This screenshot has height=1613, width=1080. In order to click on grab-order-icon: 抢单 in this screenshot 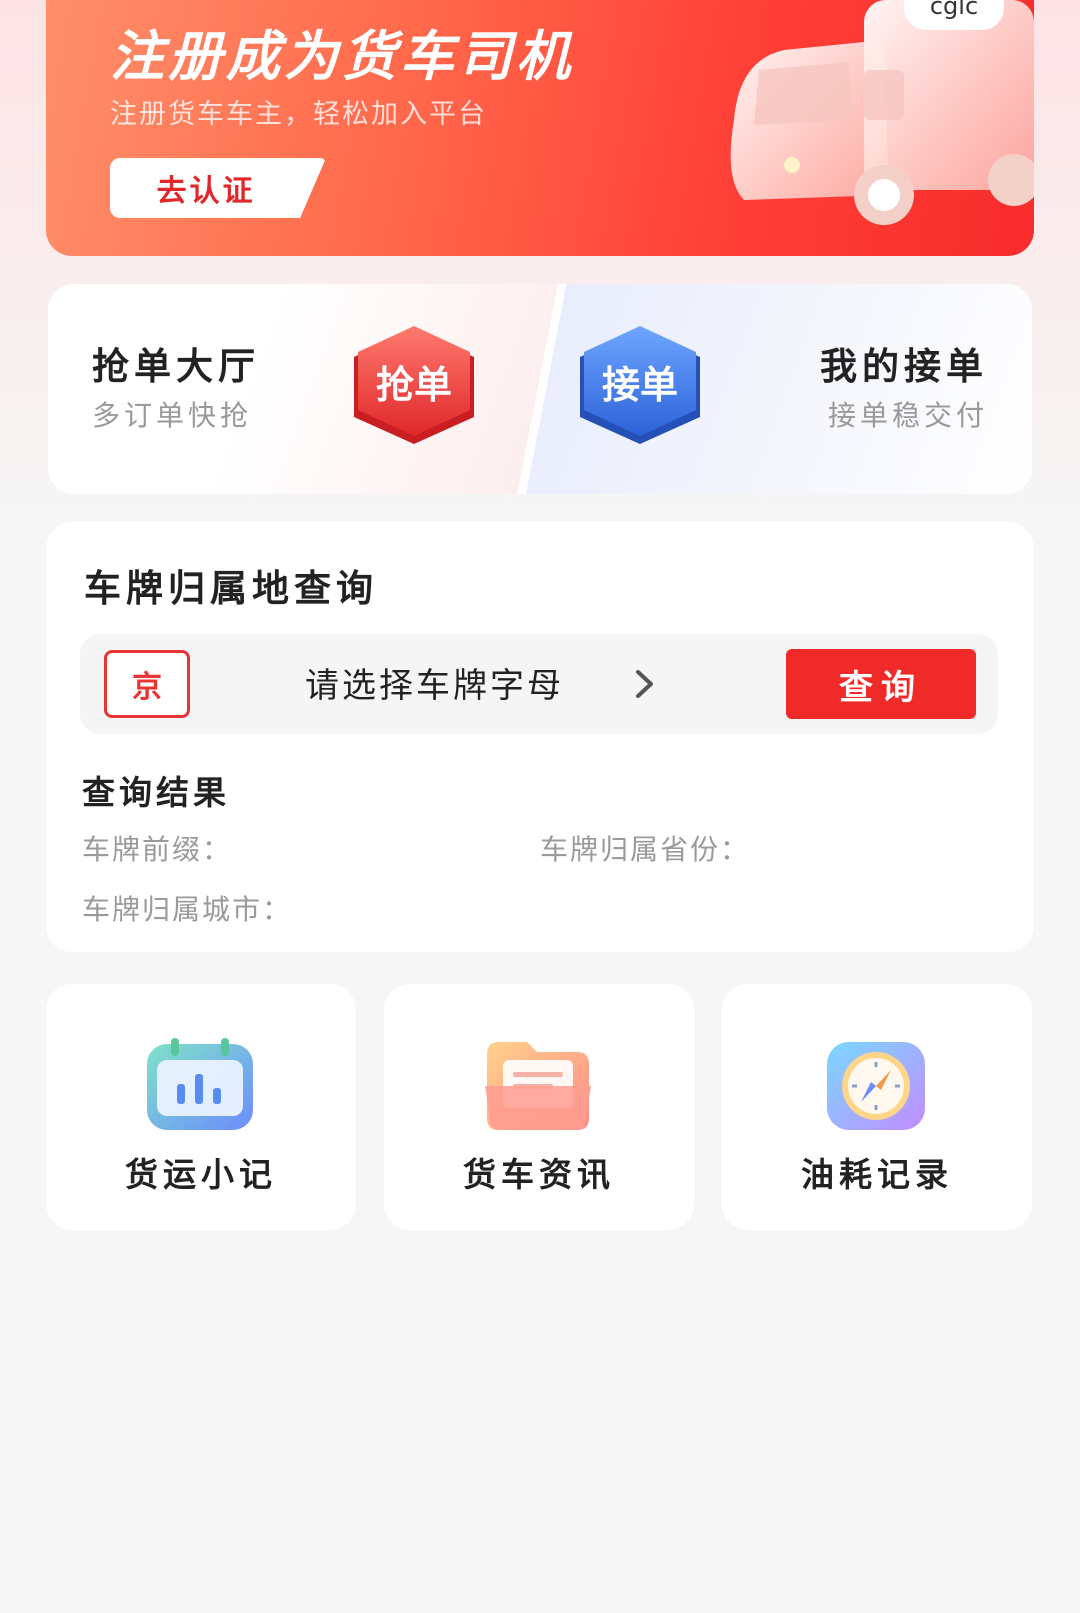, I will do `click(414, 385)`.